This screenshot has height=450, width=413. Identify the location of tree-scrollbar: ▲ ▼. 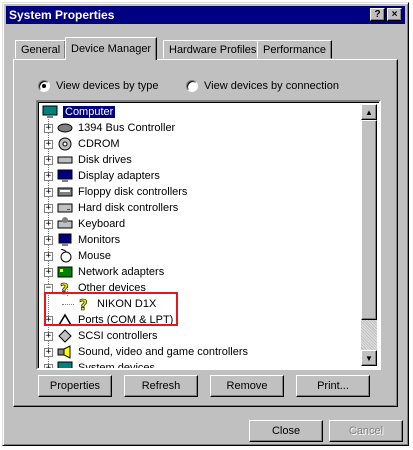
(369, 235).